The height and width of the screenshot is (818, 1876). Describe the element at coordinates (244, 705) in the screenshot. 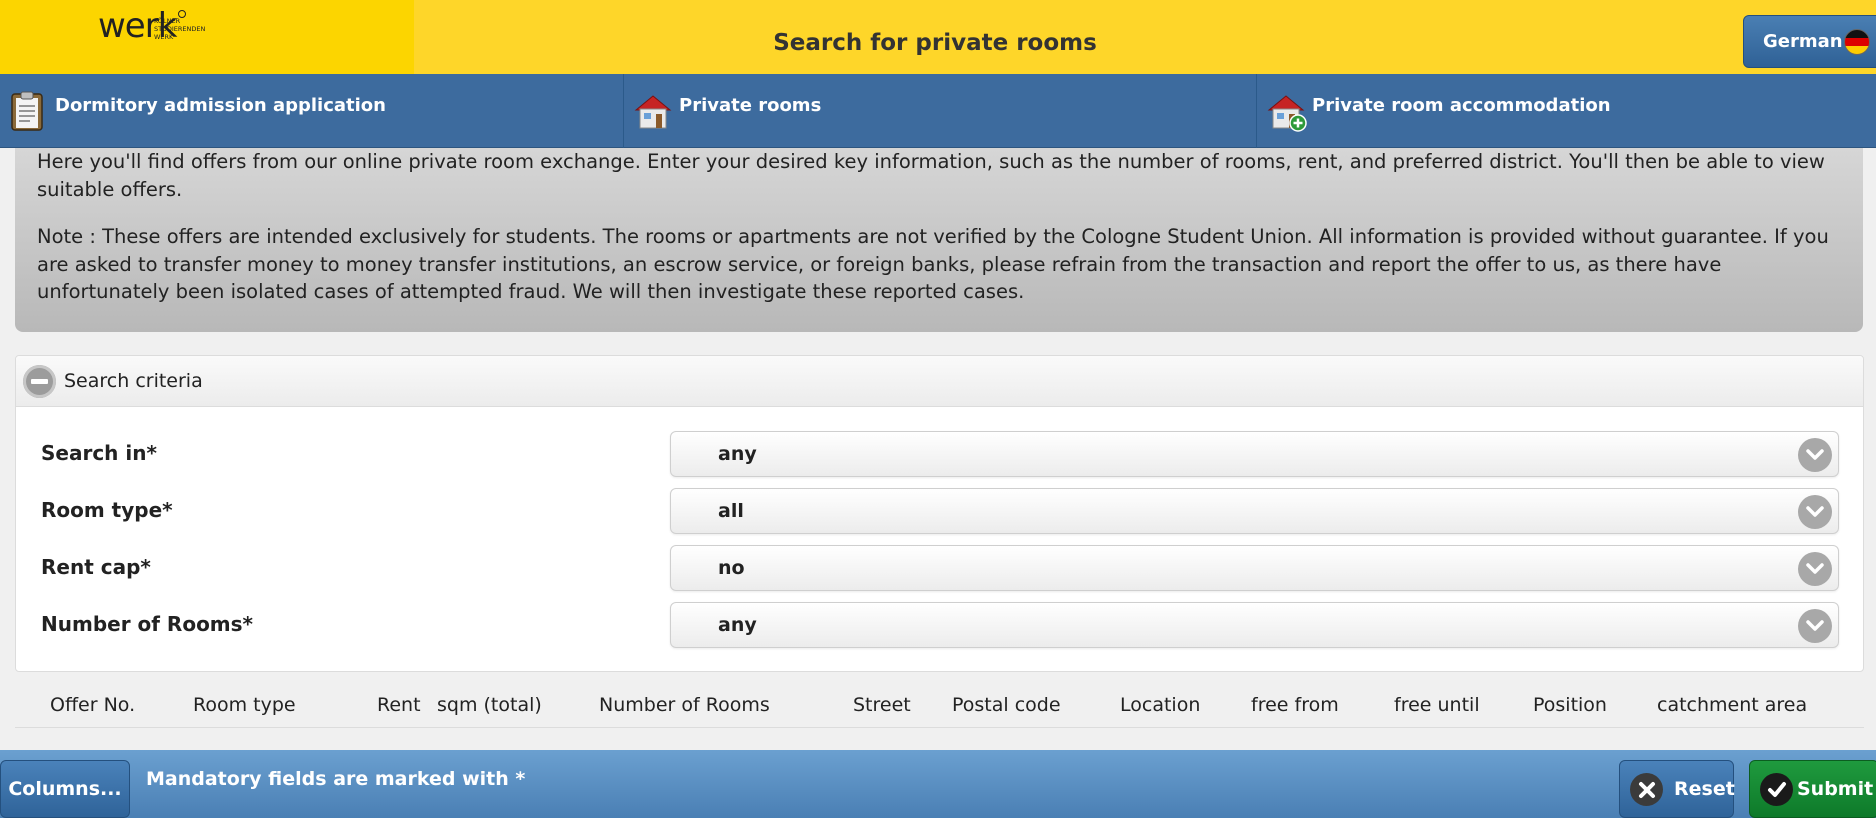

I see `column-header-room-type: Room type` at that location.